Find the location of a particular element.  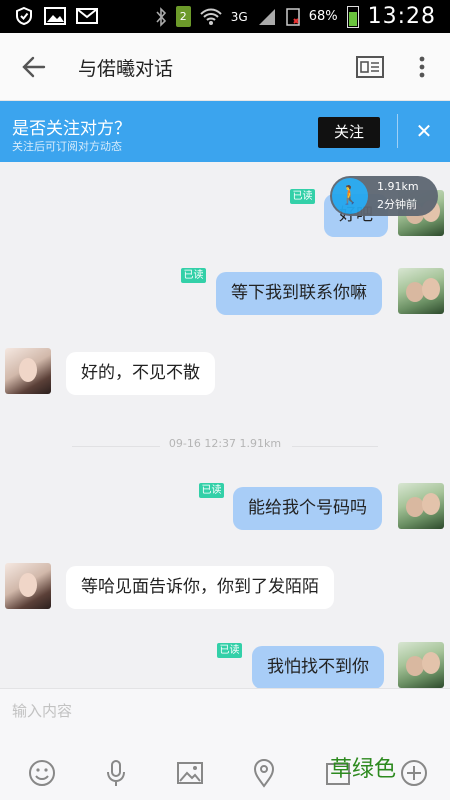

microphone-icon is located at coordinates (116, 773).